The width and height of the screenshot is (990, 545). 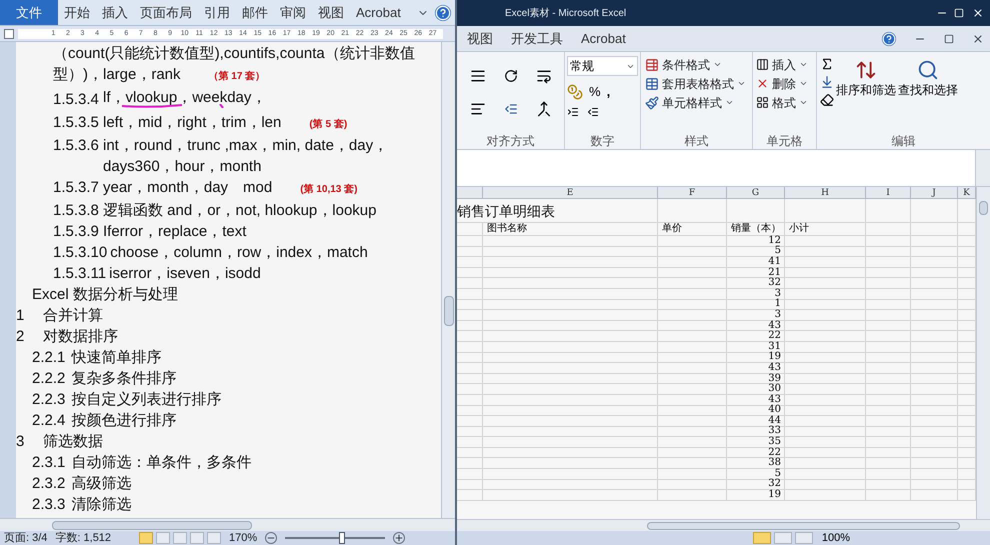 What do you see at coordinates (982, 168) in the screenshot?
I see `formula-scrollbar` at bounding box center [982, 168].